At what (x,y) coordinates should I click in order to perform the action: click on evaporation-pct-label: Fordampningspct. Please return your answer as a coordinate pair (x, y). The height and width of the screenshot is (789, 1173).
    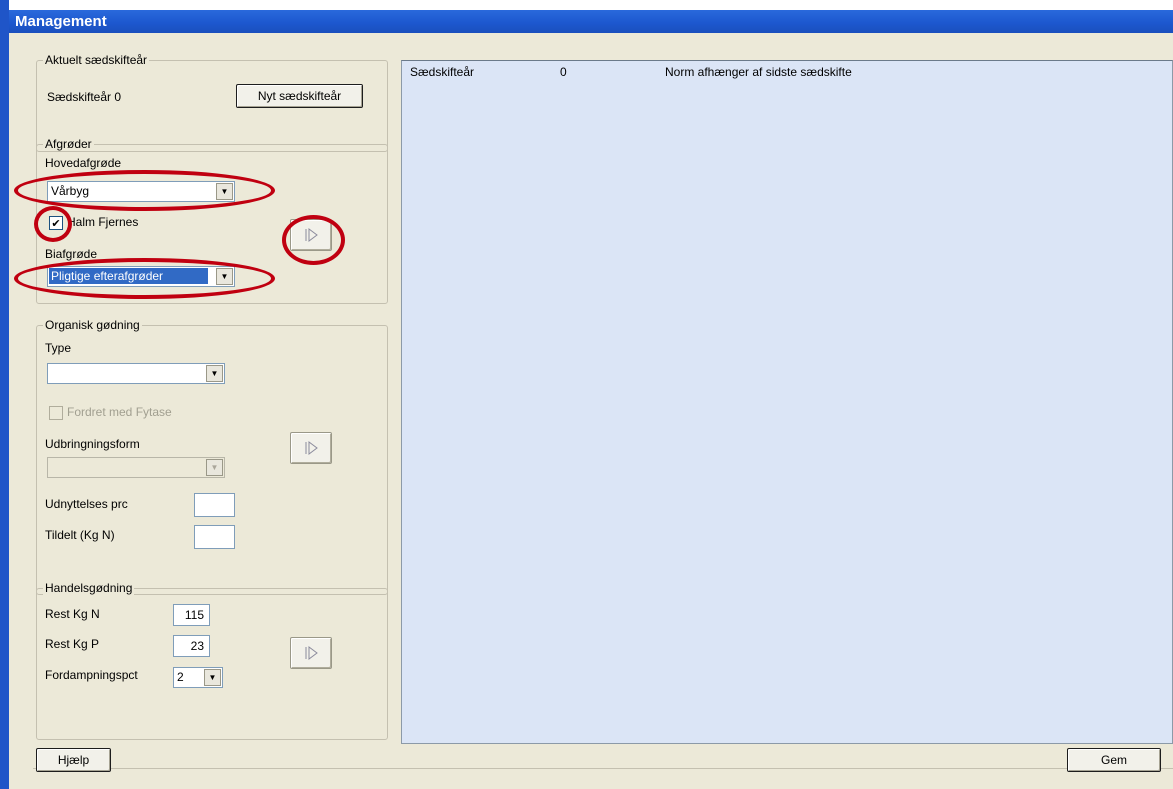
    Looking at the image, I should click on (91, 675).